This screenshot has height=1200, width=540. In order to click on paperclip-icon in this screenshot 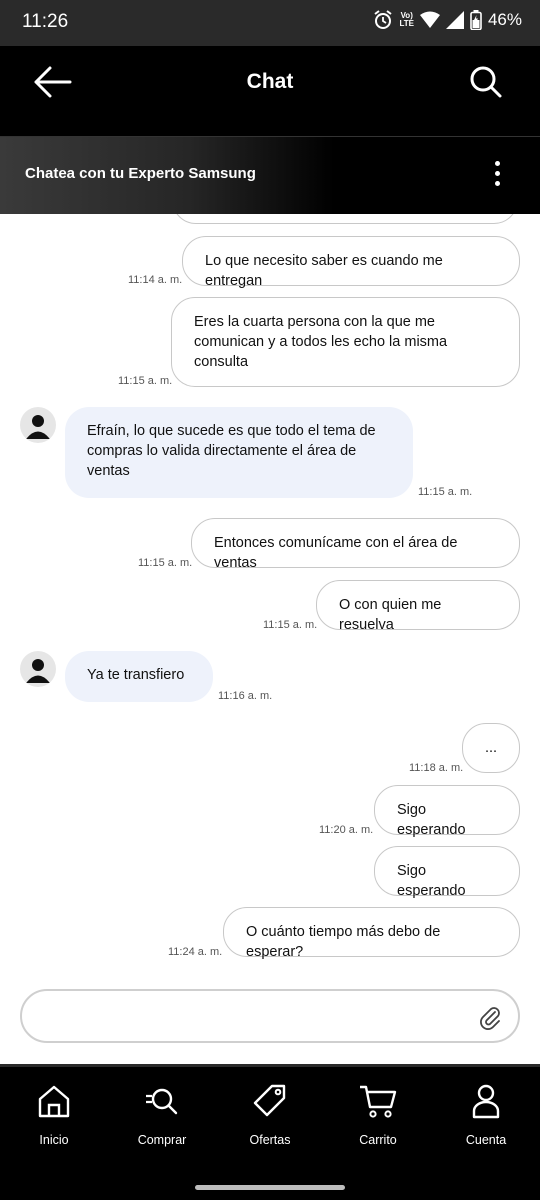, I will do `click(490, 1018)`.